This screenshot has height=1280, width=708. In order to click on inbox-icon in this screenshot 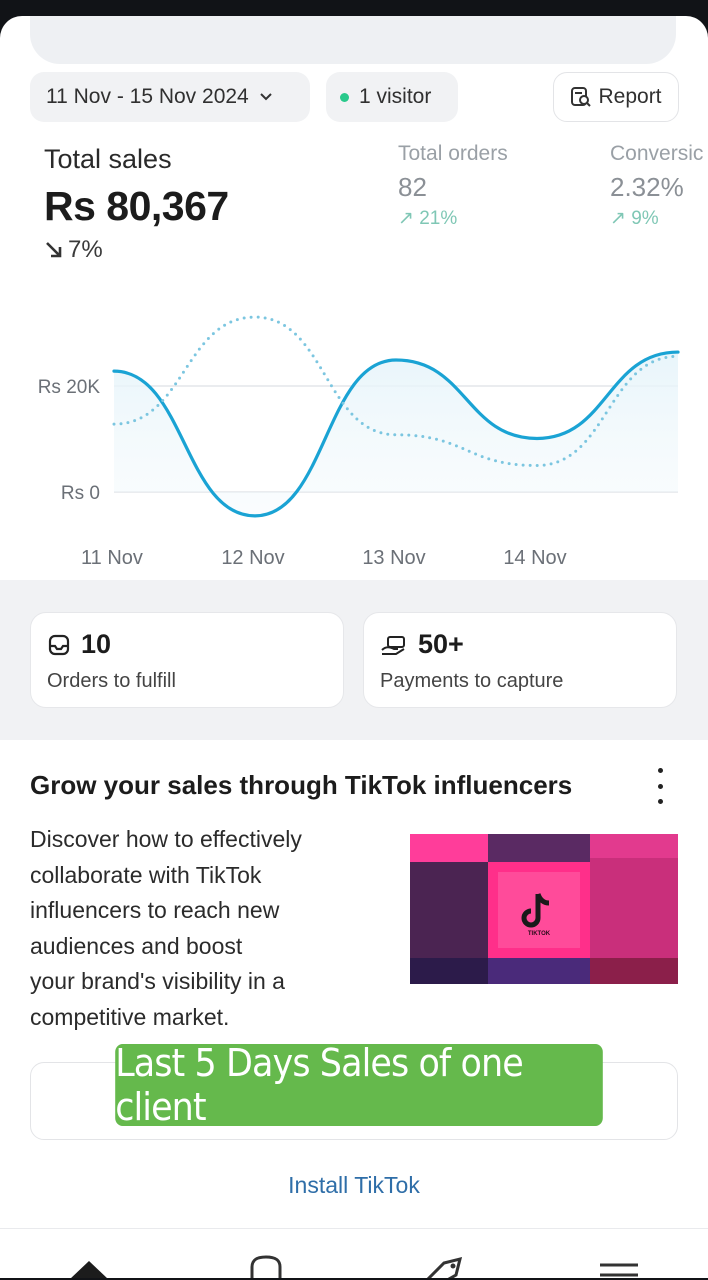, I will do `click(59, 644)`.